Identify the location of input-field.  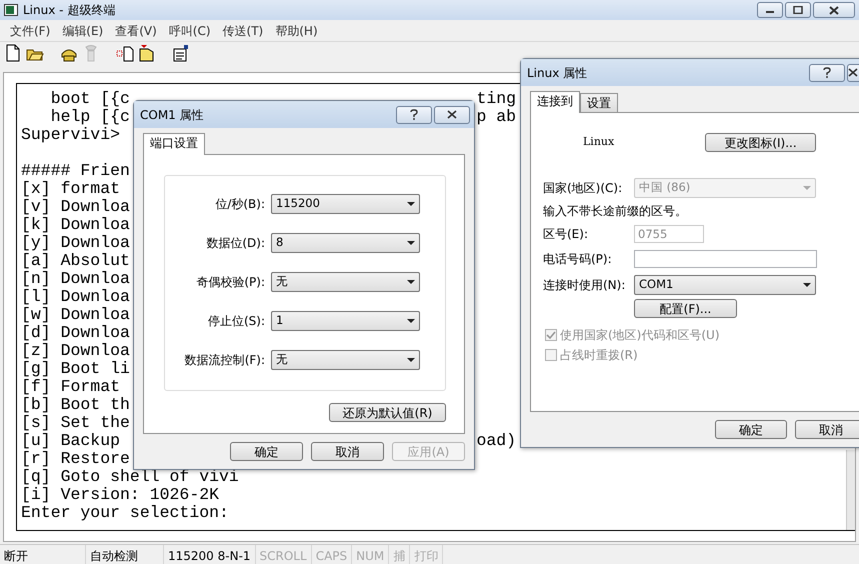
(725, 259).